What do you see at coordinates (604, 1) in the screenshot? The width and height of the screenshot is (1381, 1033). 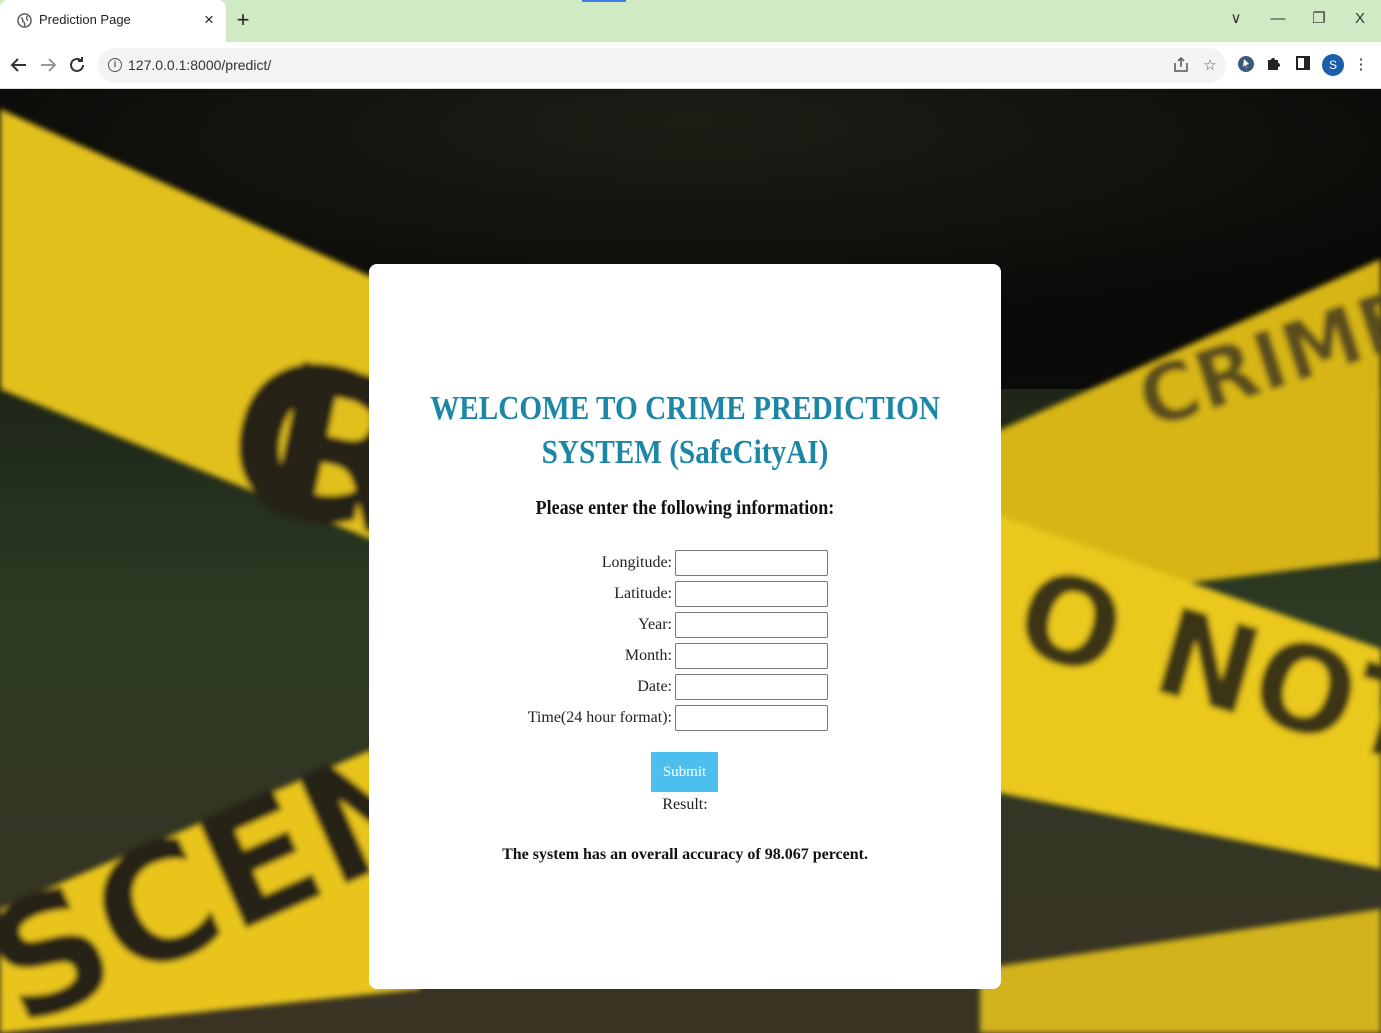 I see `tab-strip-accent` at bounding box center [604, 1].